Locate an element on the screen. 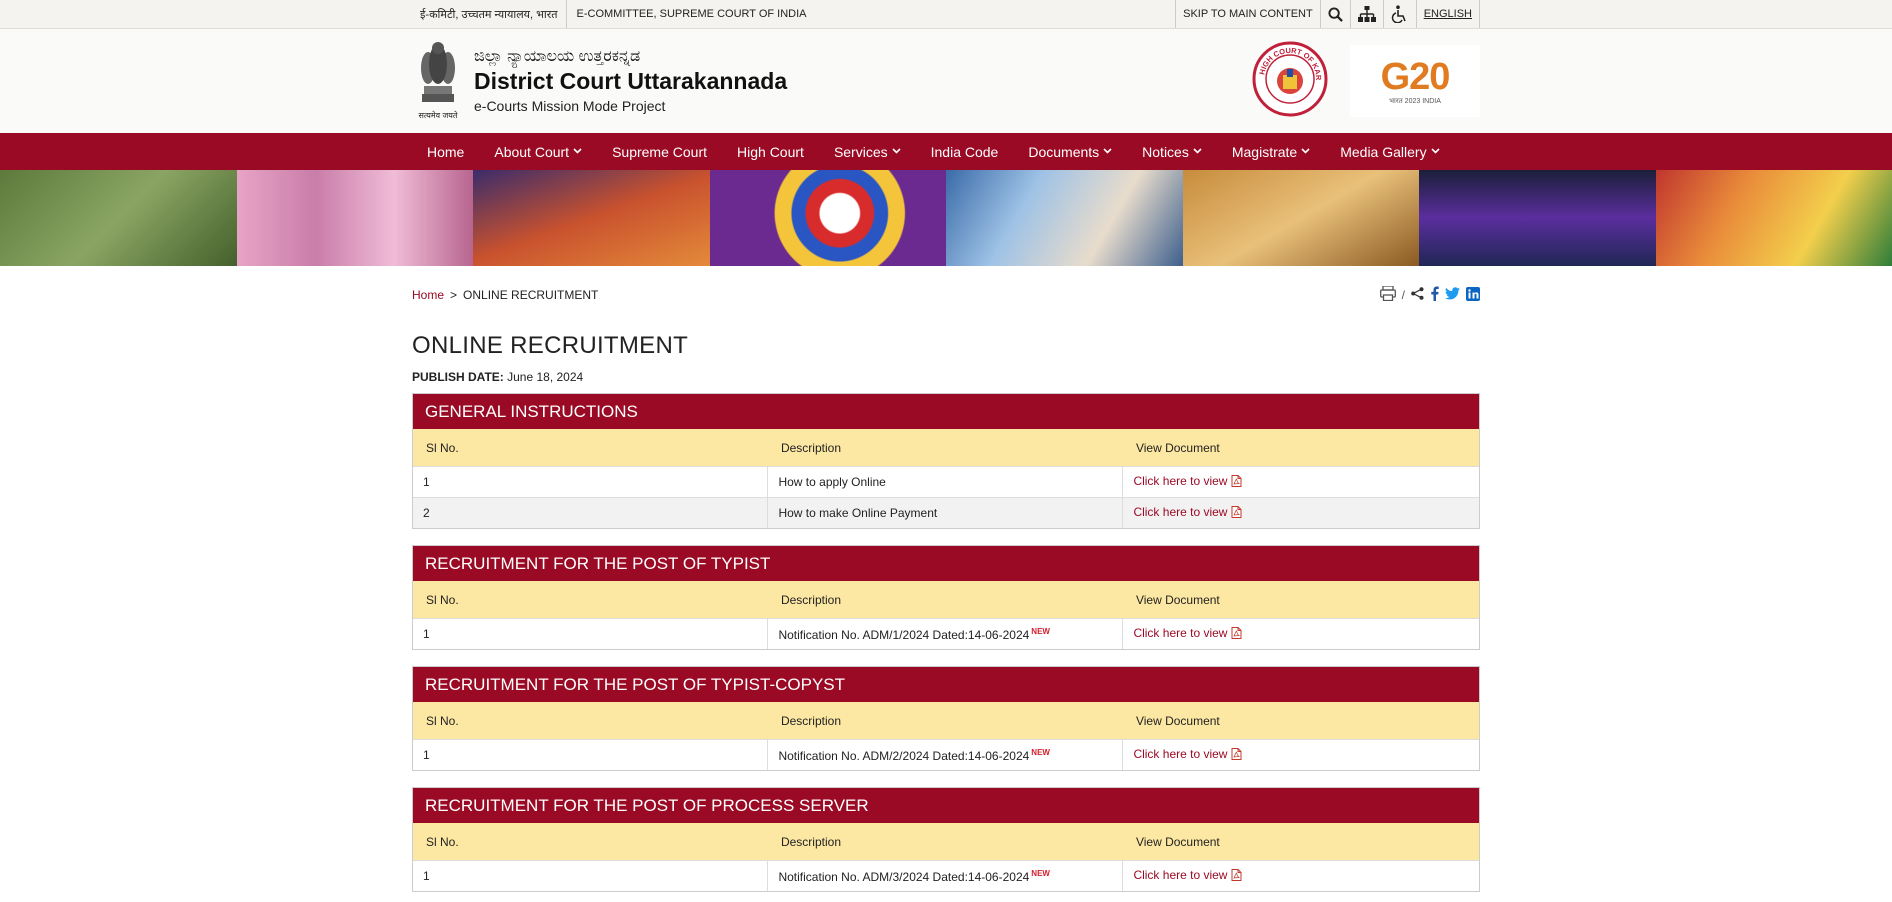  nav-item-label: Magistrate is located at coordinates (1264, 151).